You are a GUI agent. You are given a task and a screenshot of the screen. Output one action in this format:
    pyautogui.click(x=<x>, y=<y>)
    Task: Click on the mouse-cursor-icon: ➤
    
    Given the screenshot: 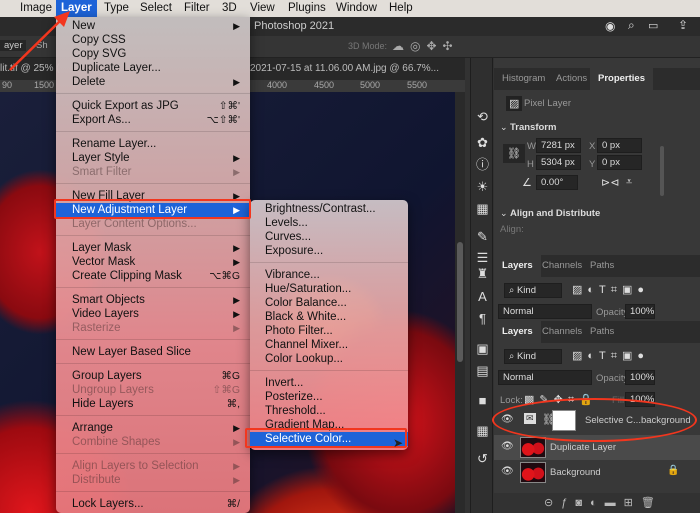 What is the action you would take?
    pyautogui.click(x=398, y=443)
    